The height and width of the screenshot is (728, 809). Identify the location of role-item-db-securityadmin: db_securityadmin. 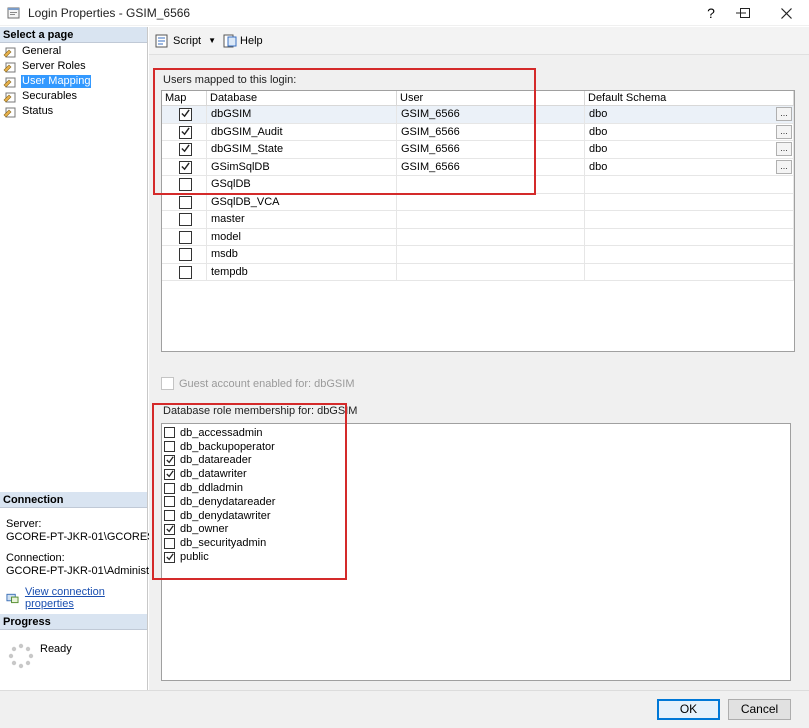
(476, 543).